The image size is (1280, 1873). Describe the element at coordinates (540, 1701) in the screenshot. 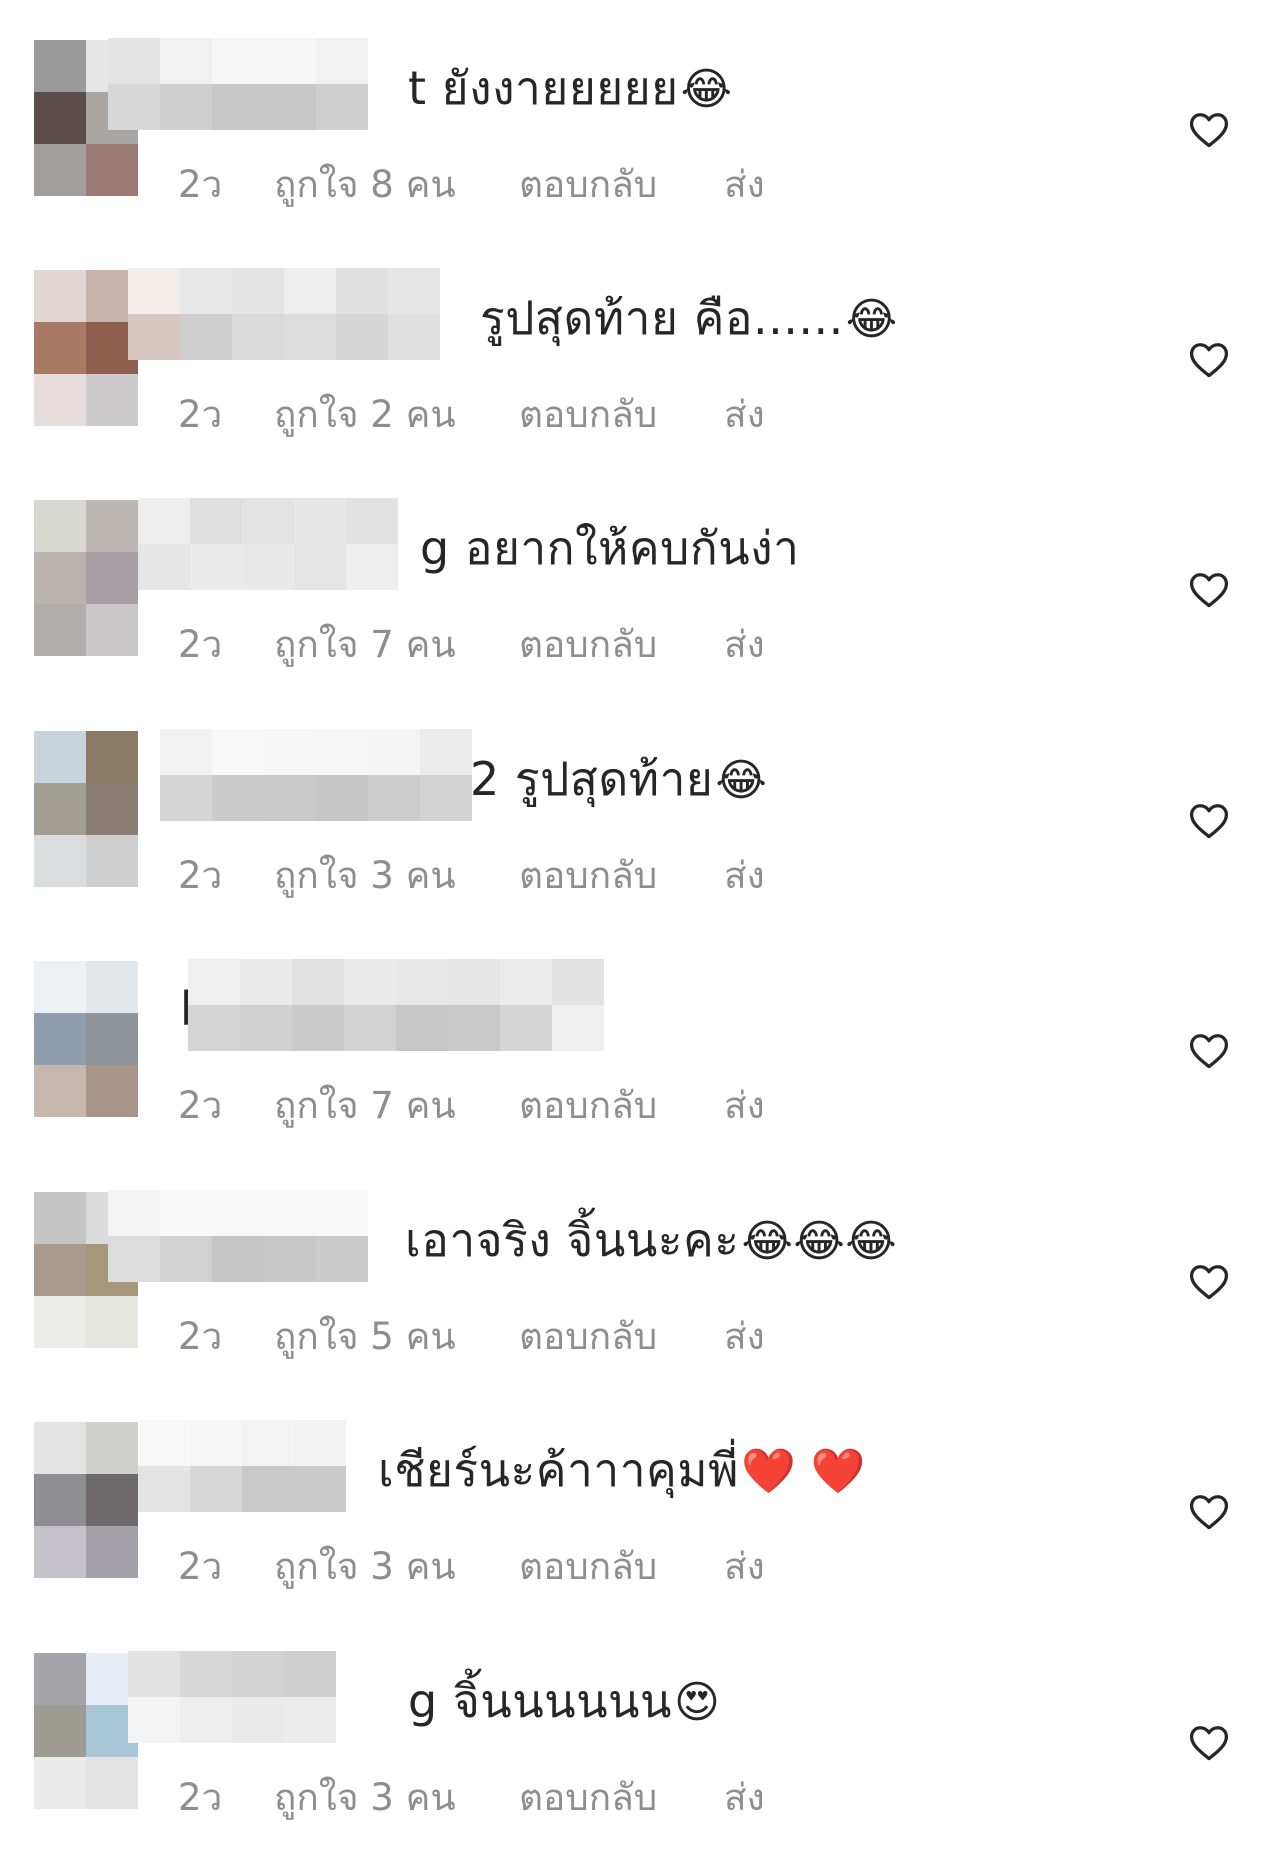

I see `comment-body: g จิ้นนนนนน` at that location.